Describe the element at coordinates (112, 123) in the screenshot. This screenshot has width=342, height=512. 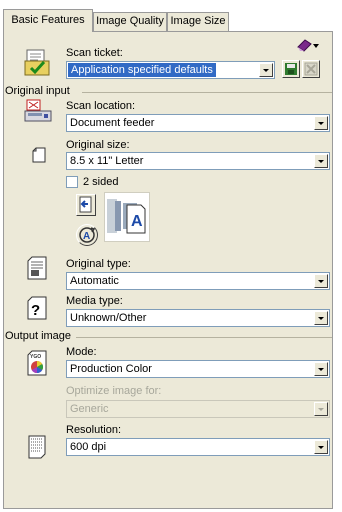
I see `scan-location-value: Document feeder` at that location.